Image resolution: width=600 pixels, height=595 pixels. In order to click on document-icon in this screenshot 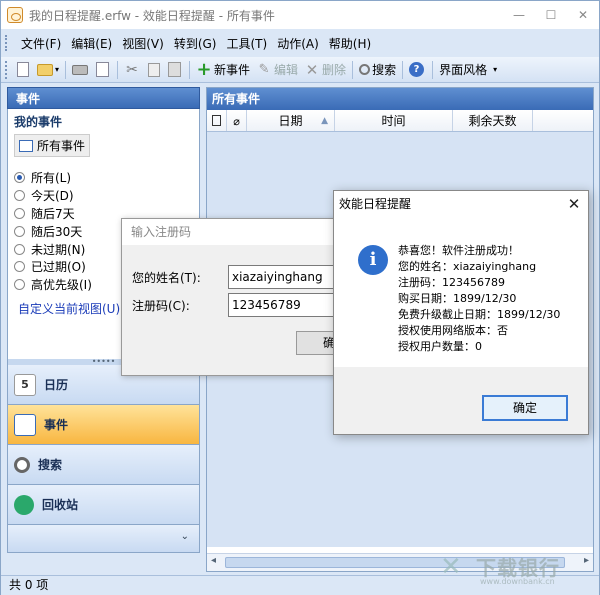, I will do `click(216, 120)`.